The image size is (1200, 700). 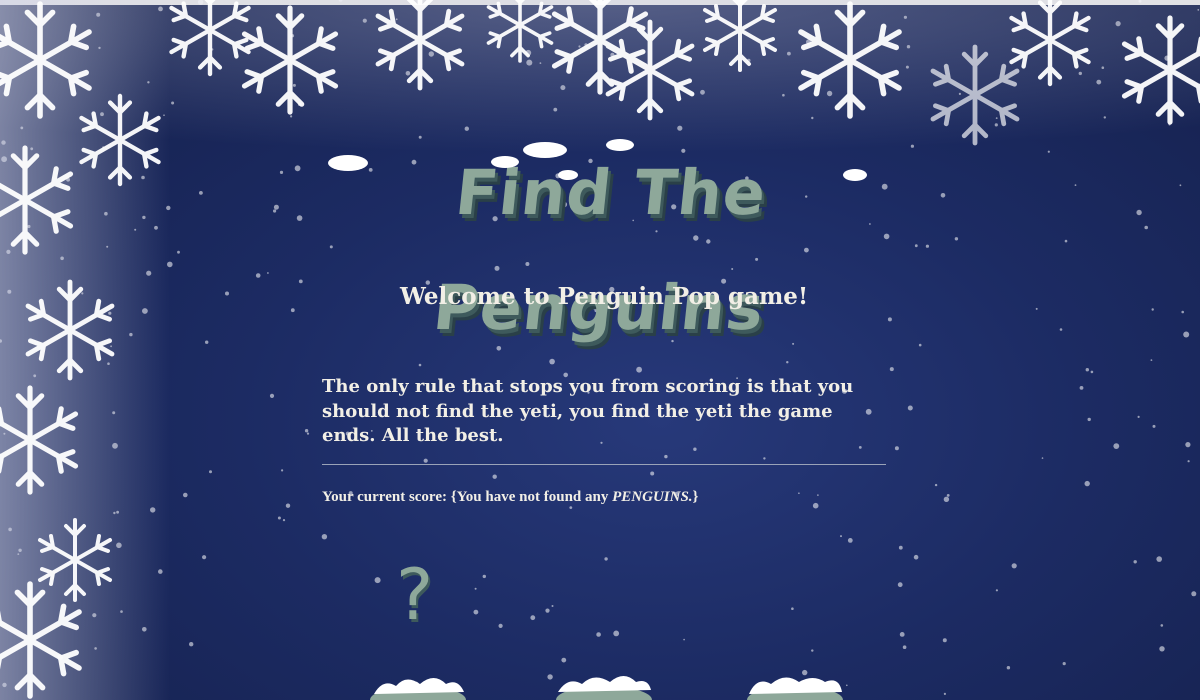 I want to click on hidden-tile: ?, so click(x=418, y=595).